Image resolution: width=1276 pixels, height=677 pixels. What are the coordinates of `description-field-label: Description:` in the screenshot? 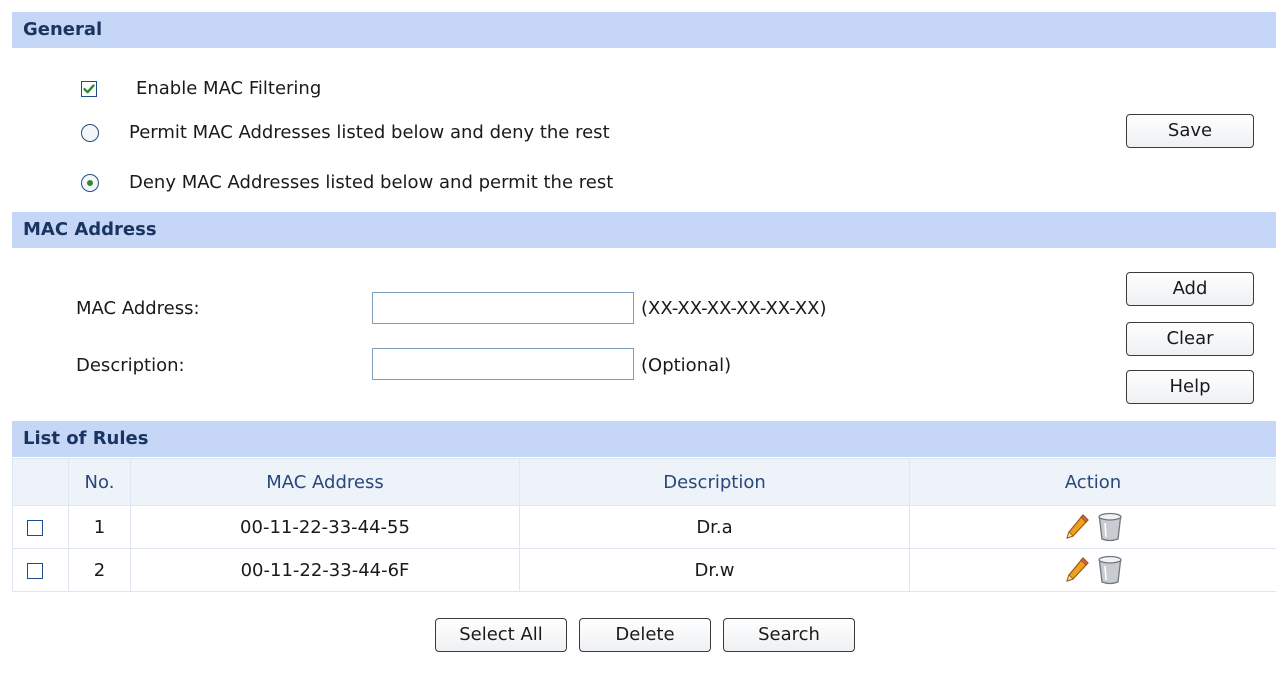 It's located at (130, 365).